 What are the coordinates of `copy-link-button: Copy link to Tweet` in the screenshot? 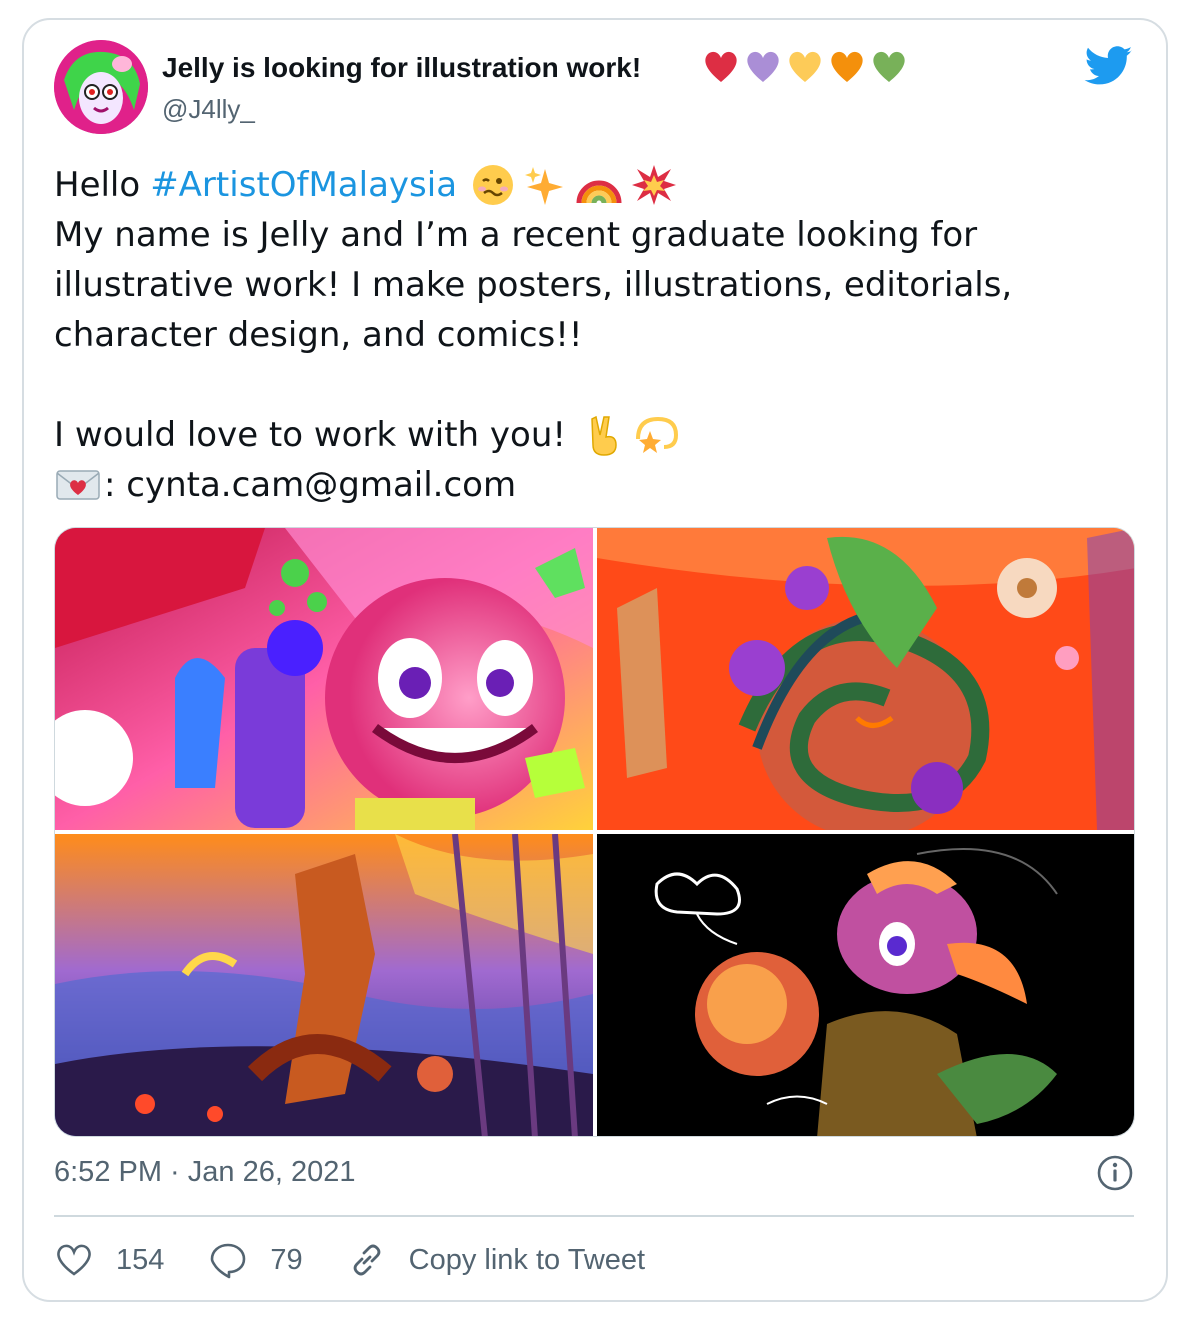 It's located at (496, 1260).